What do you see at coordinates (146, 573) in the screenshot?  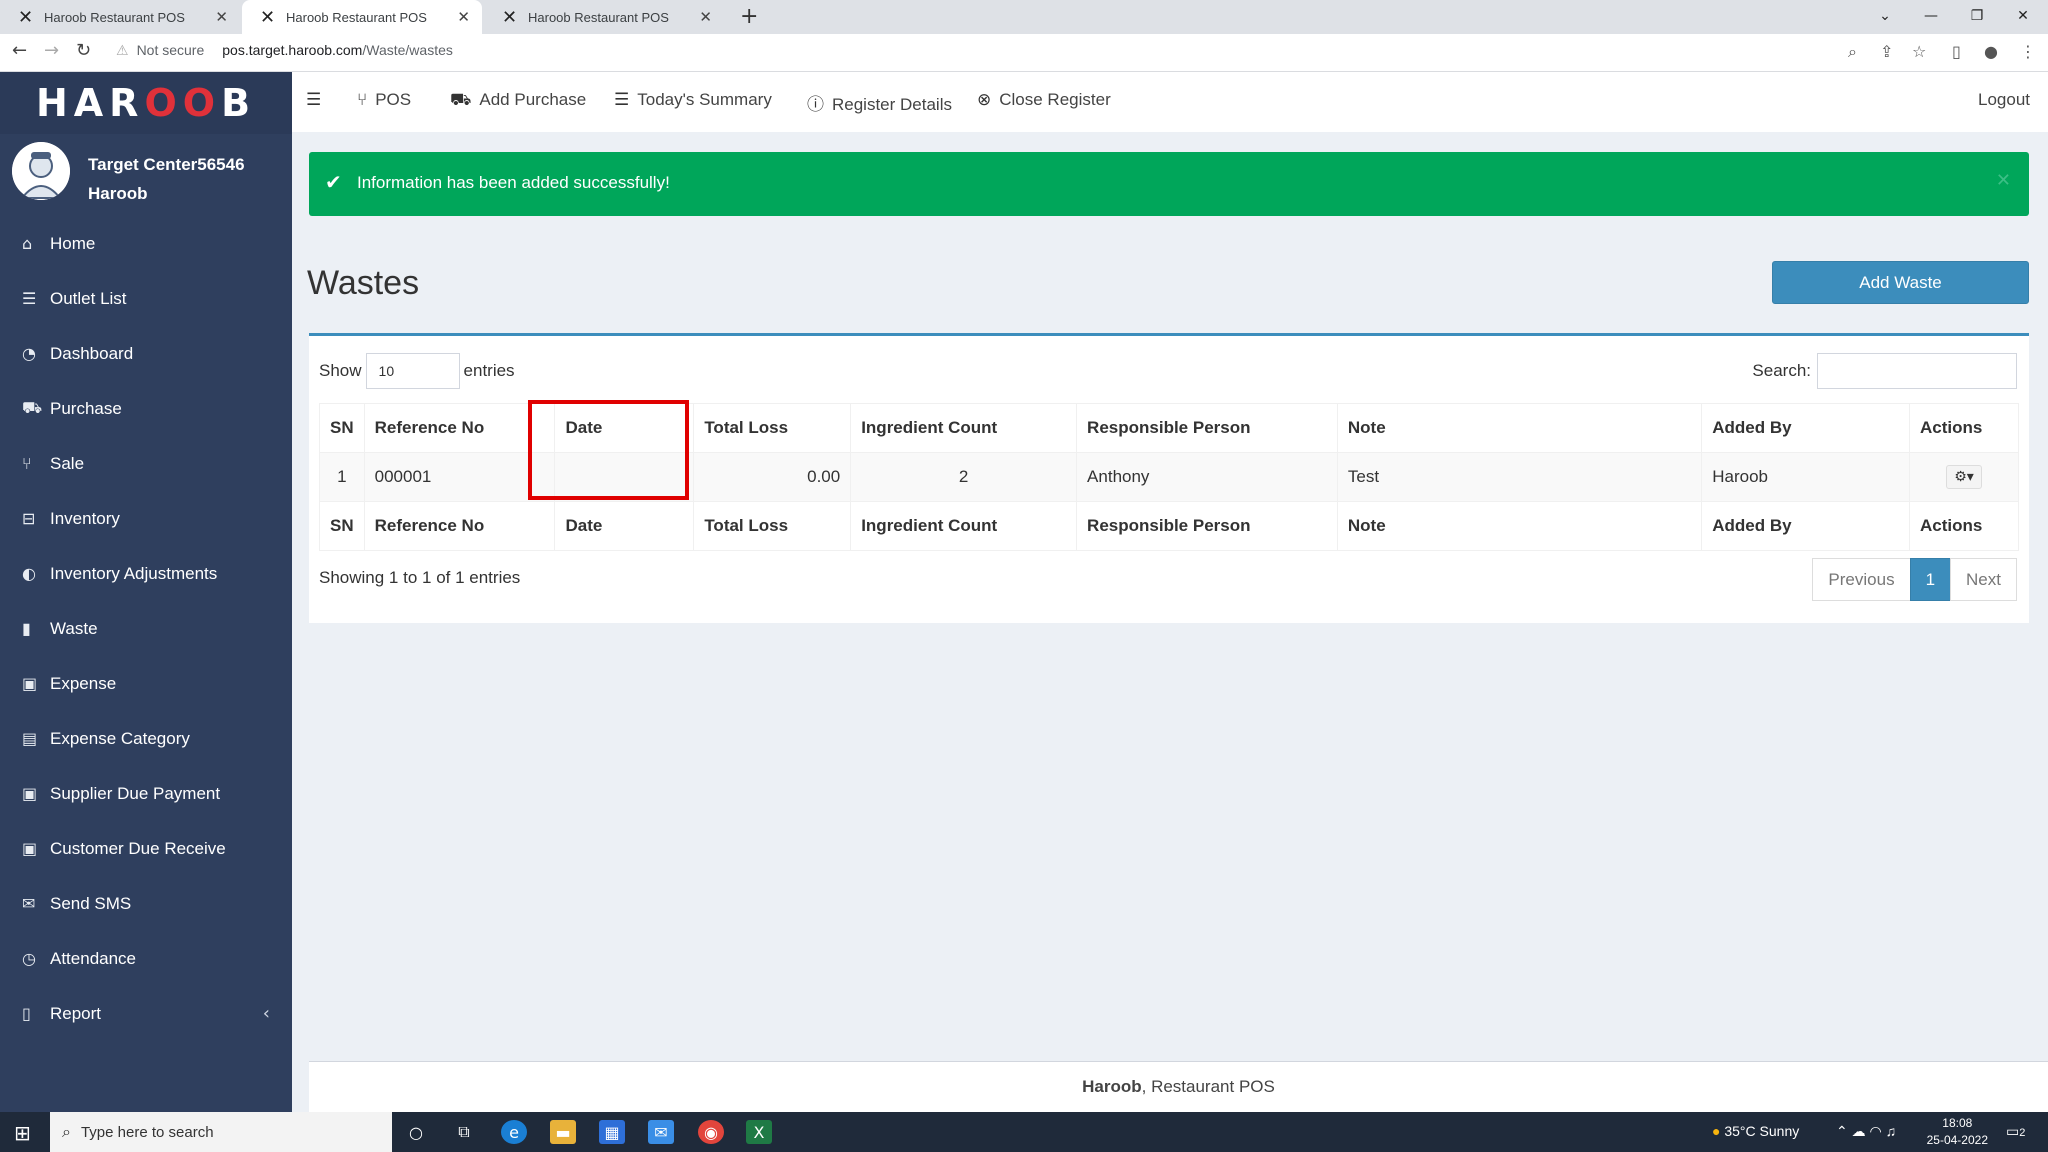 I see `sidebar-item-inventory-adjustments: ◐ Inventory Adjustments` at bounding box center [146, 573].